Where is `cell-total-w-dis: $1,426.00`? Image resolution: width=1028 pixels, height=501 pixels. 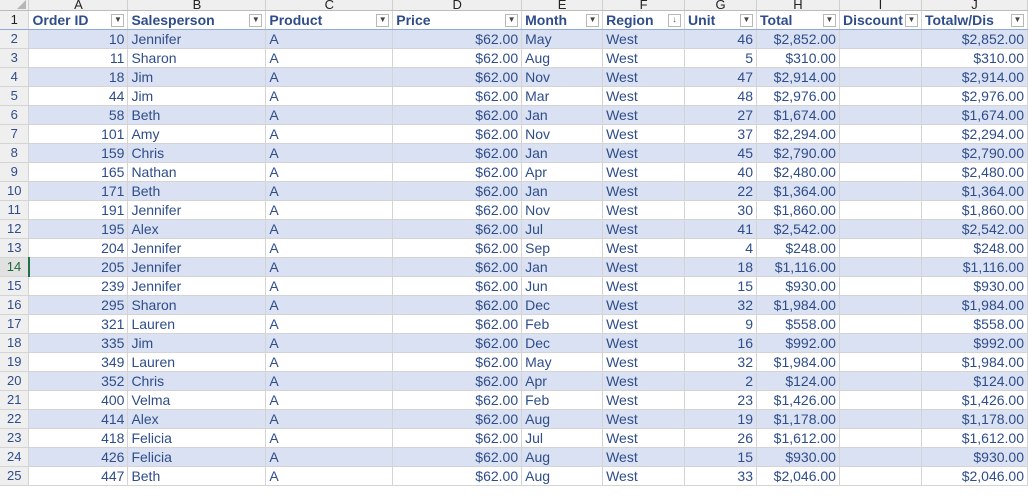 cell-total-w-dis: $1,426.00 is located at coordinates (974, 400).